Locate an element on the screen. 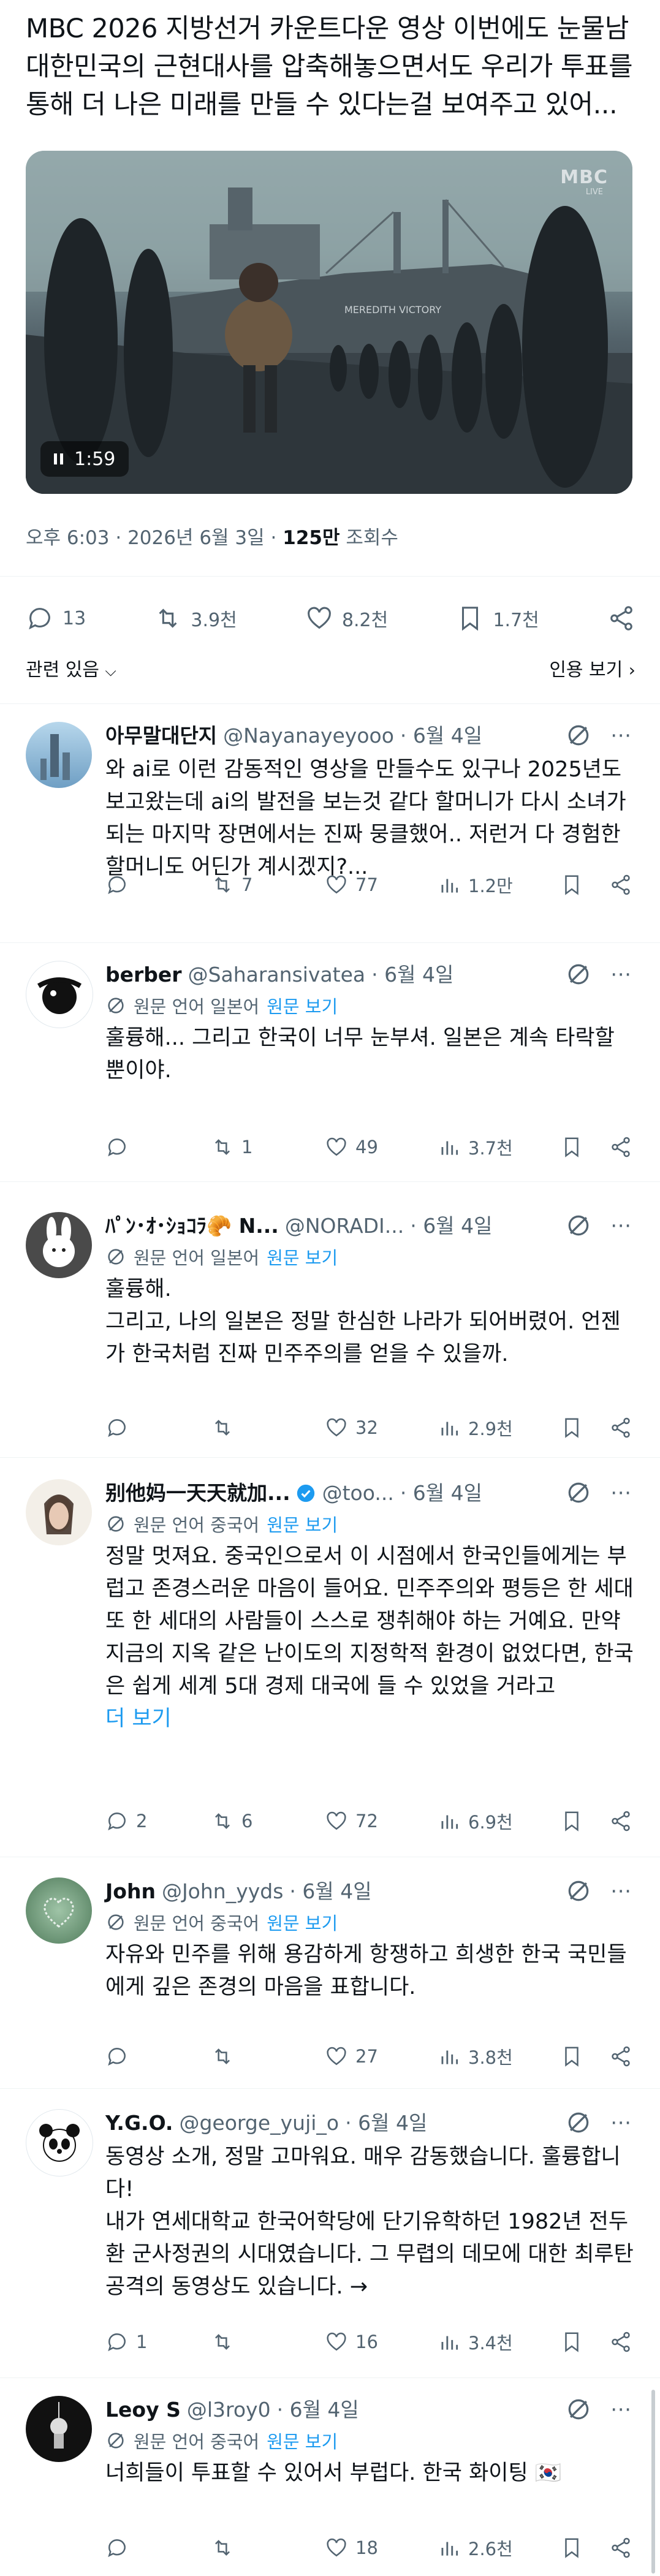  like-button: 8.2천 is located at coordinates (346, 618).